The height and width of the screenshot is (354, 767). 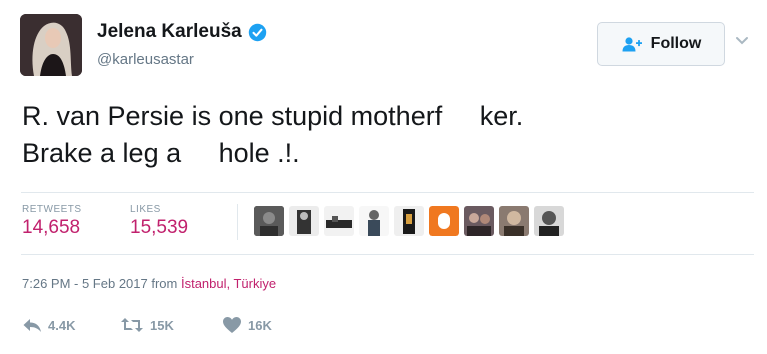 I want to click on stats-divider, so click(x=237, y=222).